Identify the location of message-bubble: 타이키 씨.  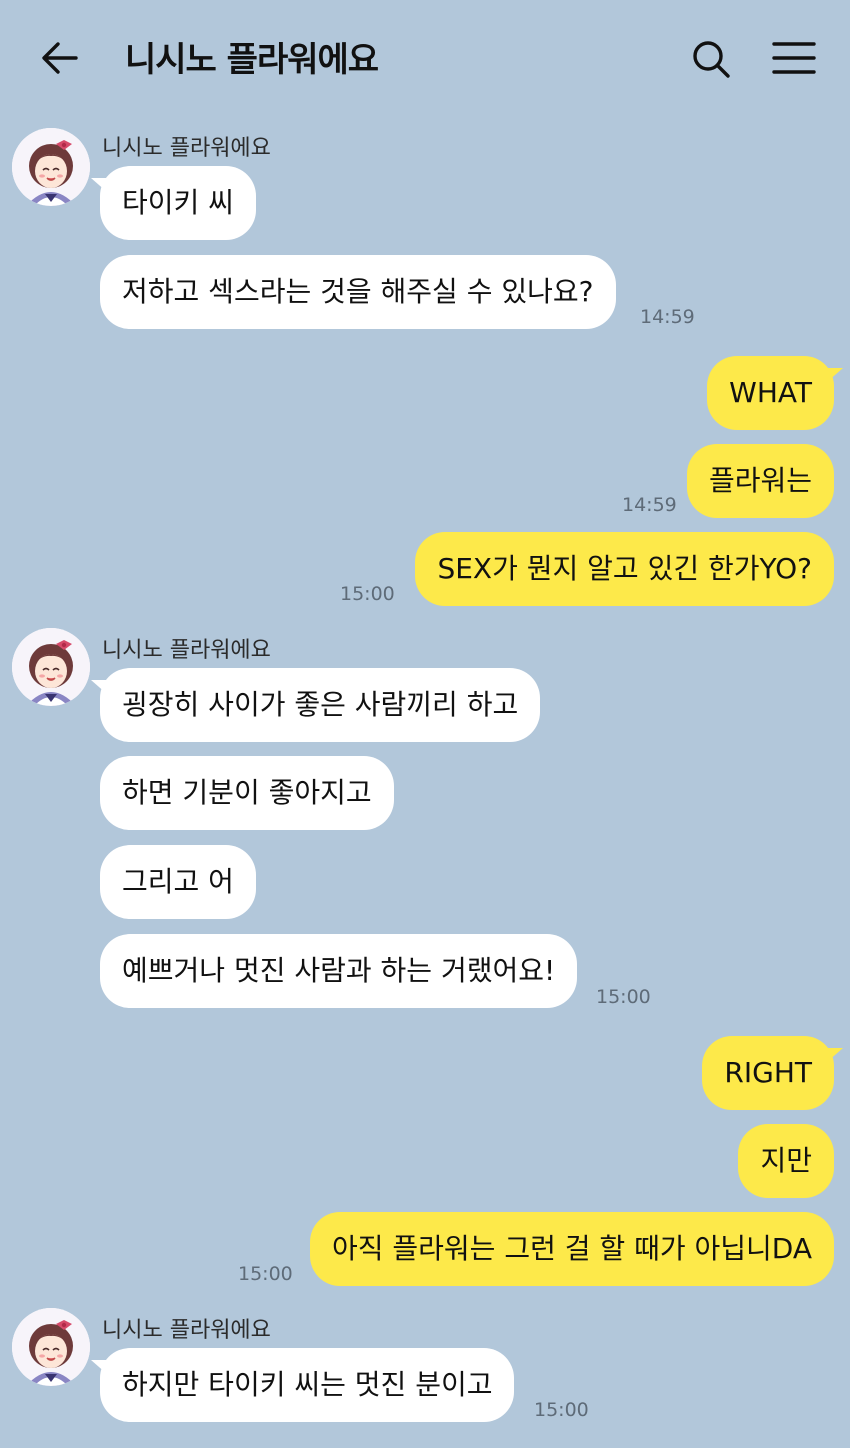
(173, 203).